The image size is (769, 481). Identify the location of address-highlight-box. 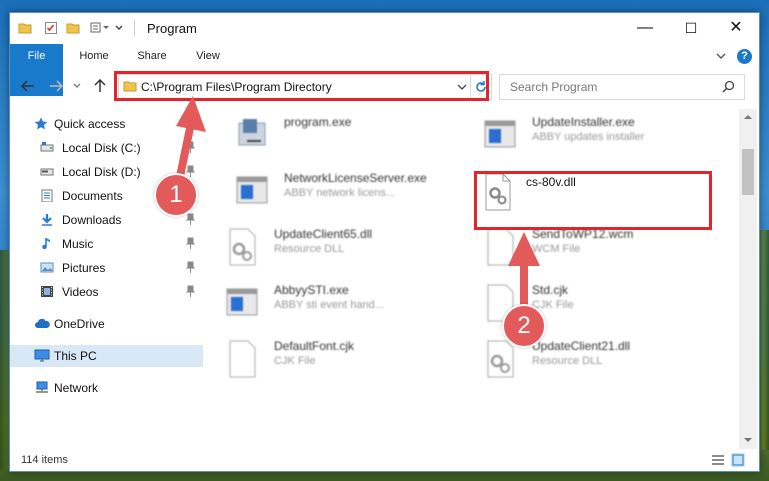
(301, 86).